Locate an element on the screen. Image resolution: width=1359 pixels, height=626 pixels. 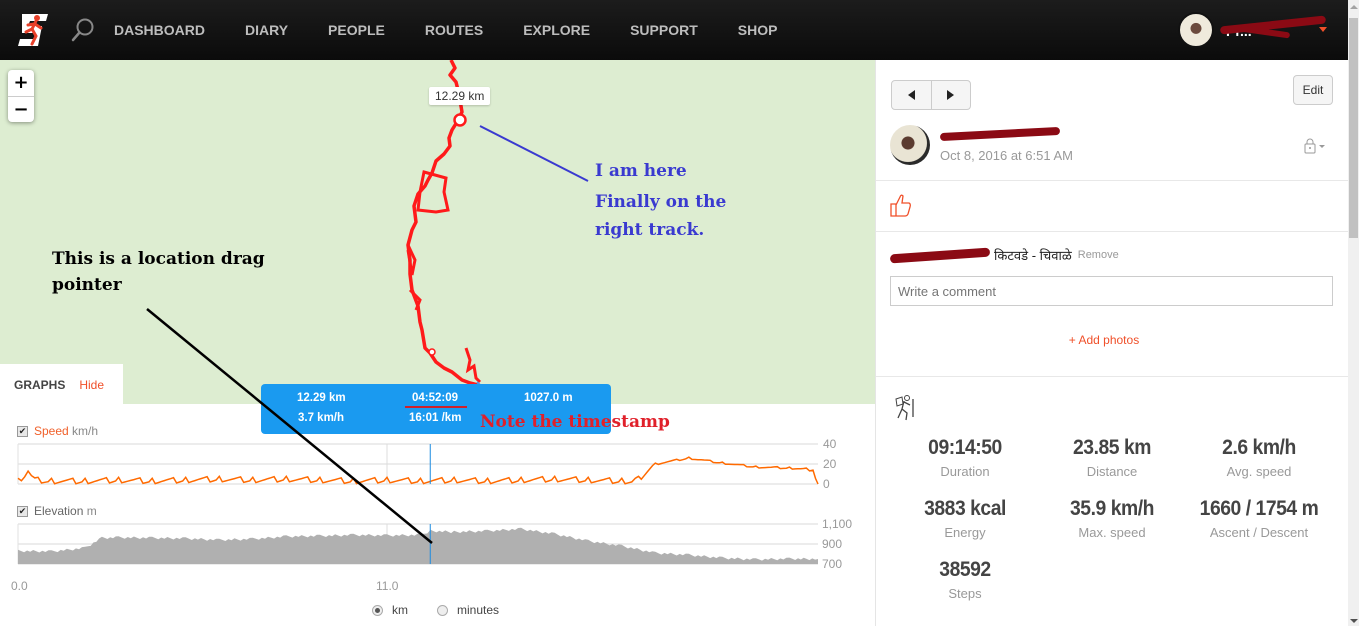
map-zoom-control: + − is located at coordinates (21, 96).